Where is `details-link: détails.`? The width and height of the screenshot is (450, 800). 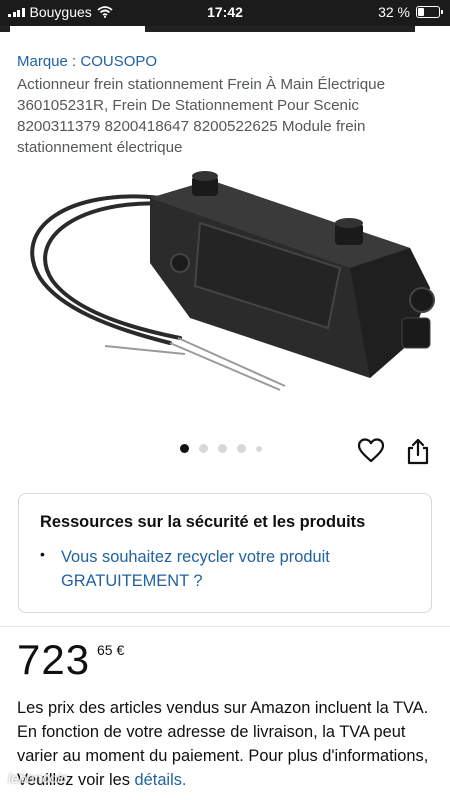 details-link: détails. is located at coordinates (161, 780).